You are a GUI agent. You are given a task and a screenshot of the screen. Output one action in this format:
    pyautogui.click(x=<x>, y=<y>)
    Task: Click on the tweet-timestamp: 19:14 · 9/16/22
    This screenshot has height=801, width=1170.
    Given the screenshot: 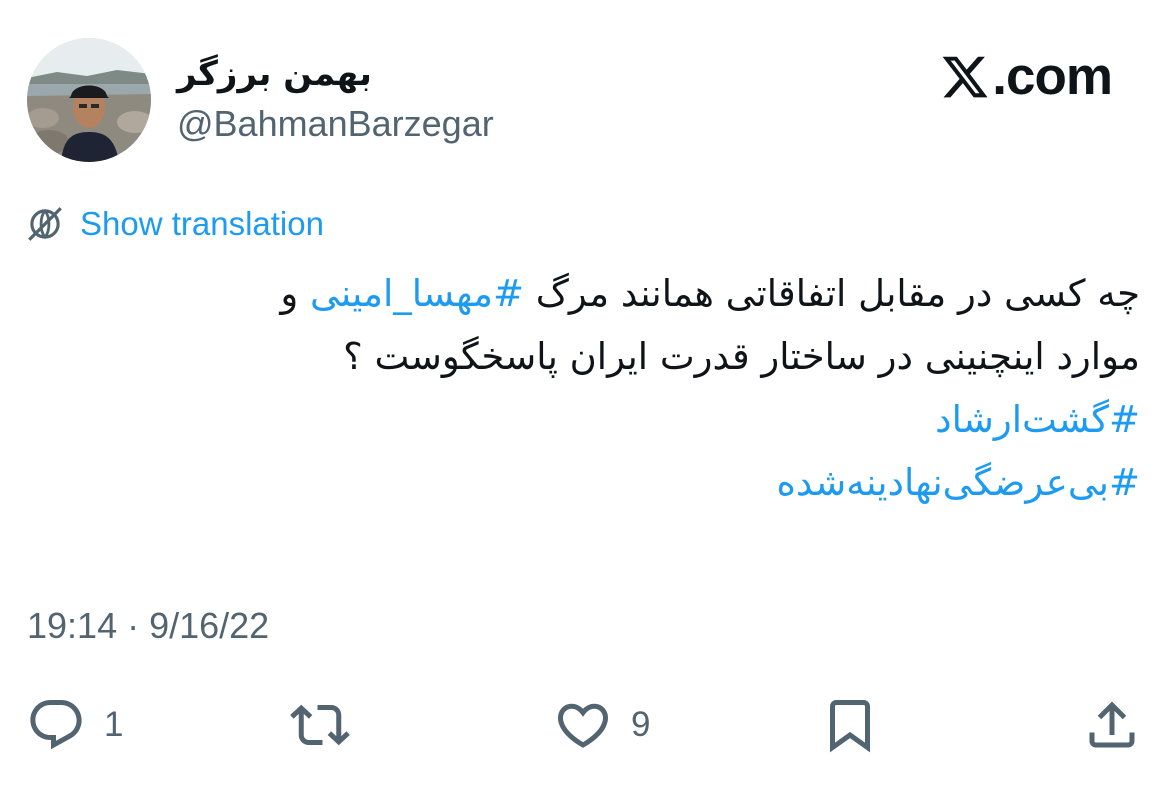 What is the action you would take?
    pyautogui.click(x=148, y=626)
    